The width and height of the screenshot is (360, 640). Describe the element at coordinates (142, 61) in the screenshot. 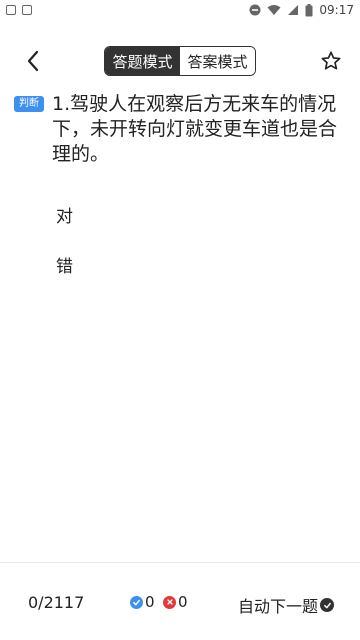

I see `answer-mode-tab: 答题模式` at that location.